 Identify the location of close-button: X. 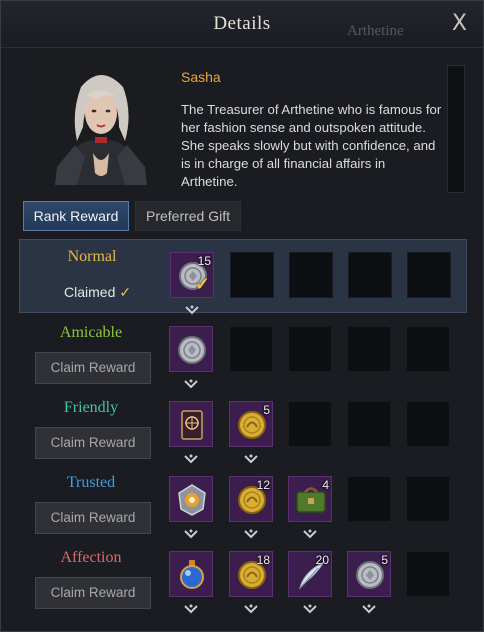
(459, 24).